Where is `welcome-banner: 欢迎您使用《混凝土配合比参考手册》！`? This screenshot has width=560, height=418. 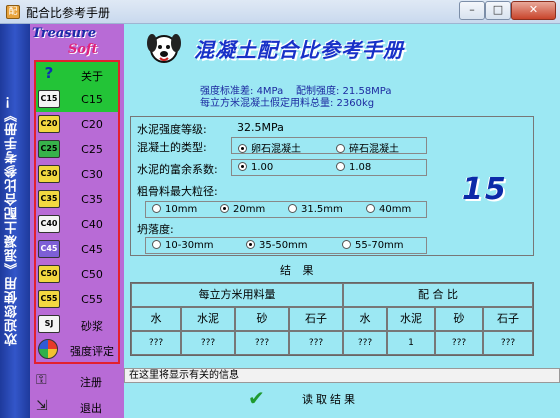 welcome-banner: 欢迎您使用《混凝土配合比参考手册》！ is located at coordinates (15, 221).